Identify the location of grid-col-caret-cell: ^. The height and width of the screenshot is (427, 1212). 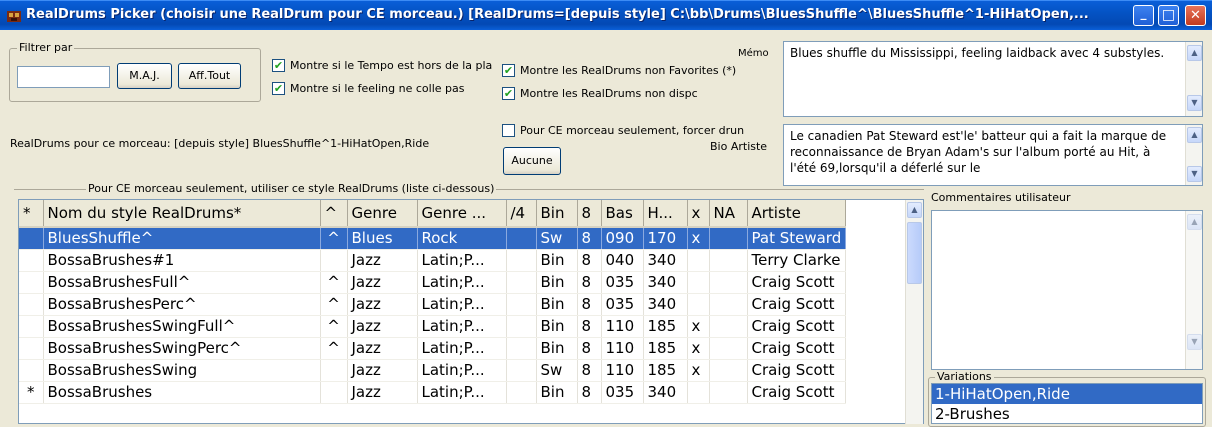
(334, 348).